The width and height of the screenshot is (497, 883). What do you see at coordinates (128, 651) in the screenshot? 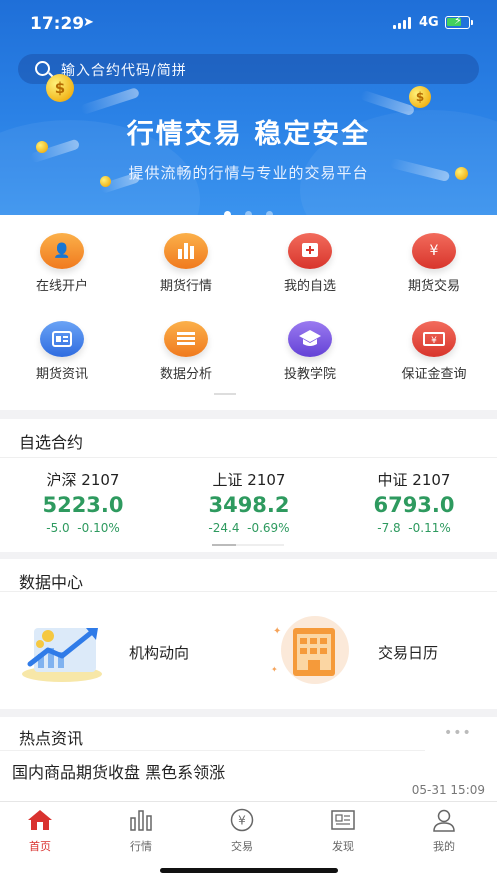
I see `data-center-item-institutions: 机构动向` at bounding box center [128, 651].